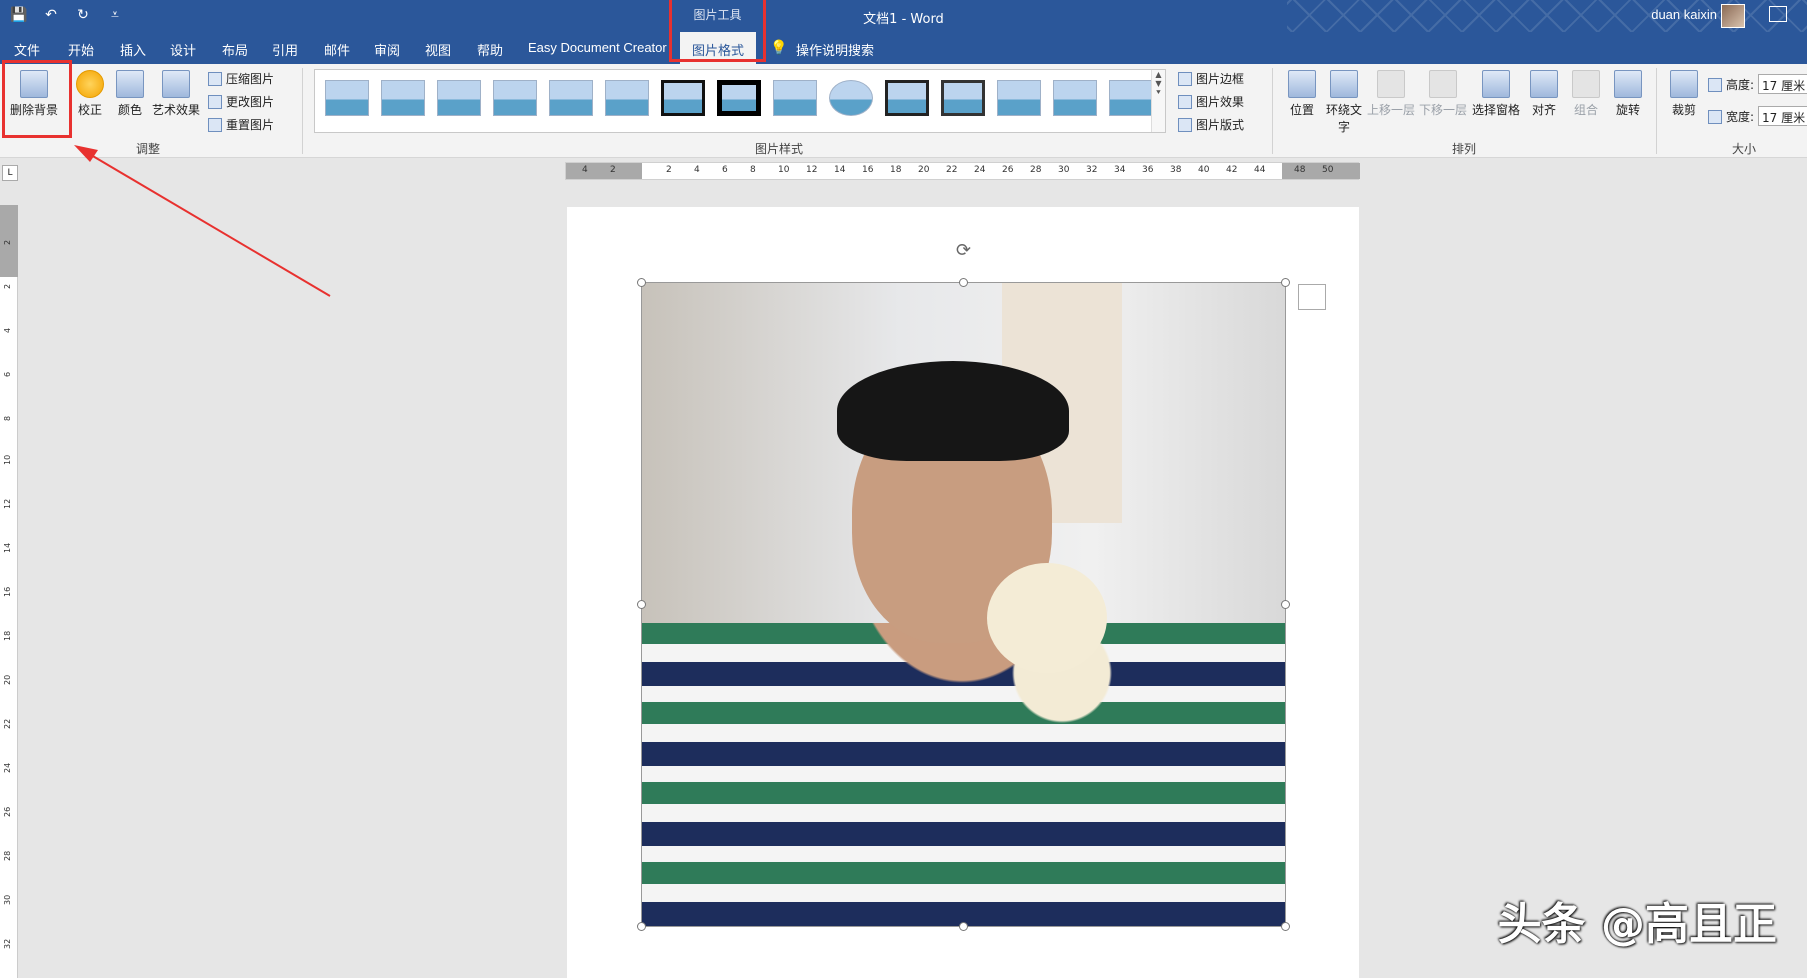 Image resolution: width=1807 pixels, height=978 pixels. Describe the element at coordinates (1211, 101) in the screenshot. I see `picture-effects-button: 图片效果` at that location.